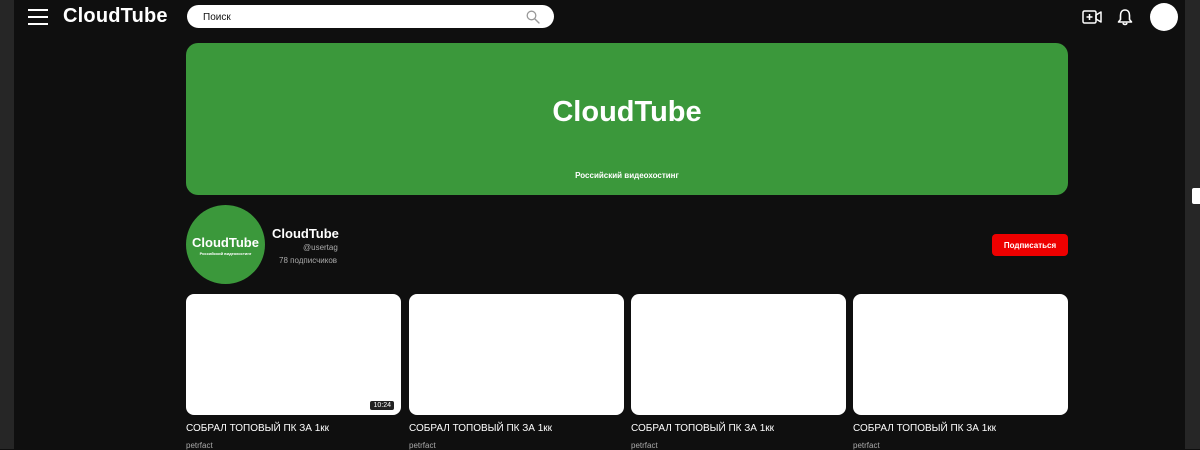 Image resolution: width=1200 pixels, height=450 pixels. Describe the element at coordinates (38, 17) in the screenshot. I see `menu-icon` at that location.